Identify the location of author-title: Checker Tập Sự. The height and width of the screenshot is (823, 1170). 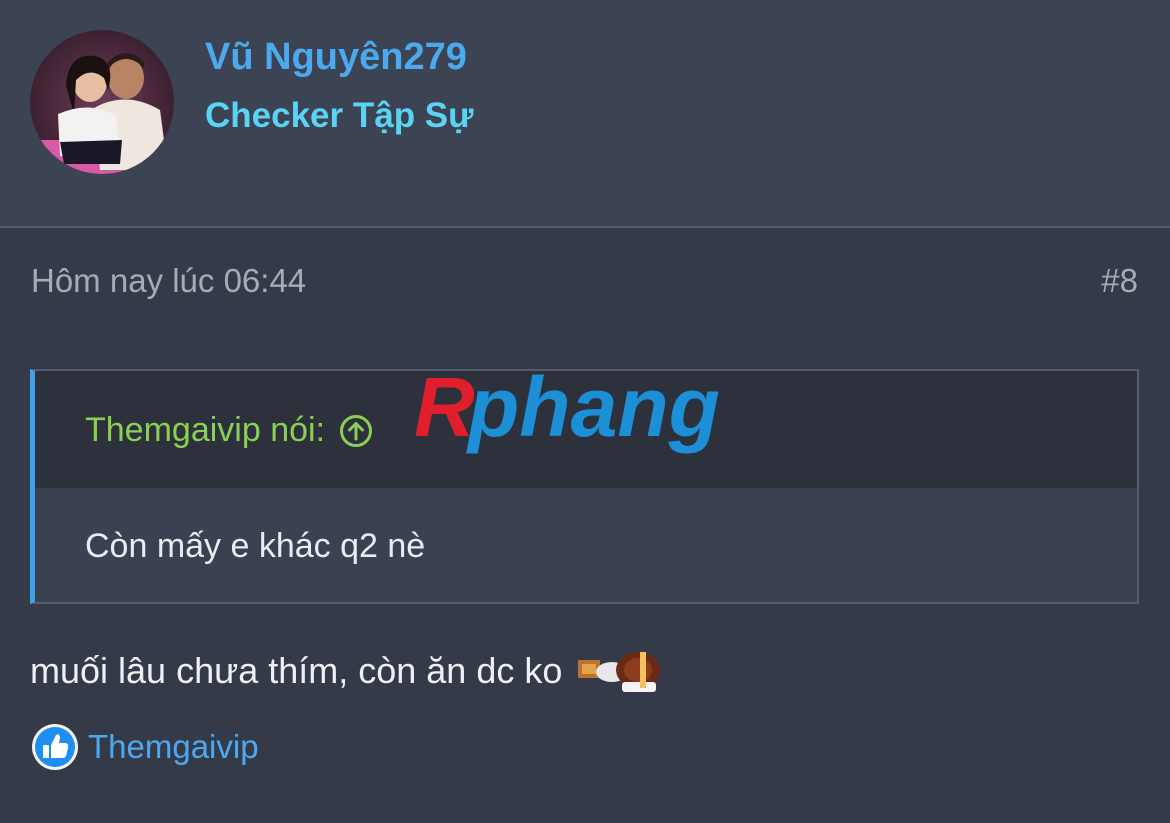
(339, 115).